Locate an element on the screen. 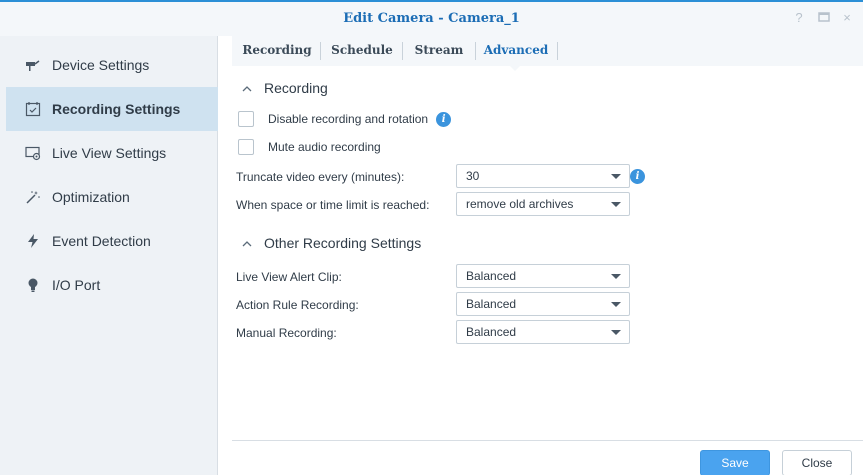  bulb-icon is located at coordinates (33, 285).